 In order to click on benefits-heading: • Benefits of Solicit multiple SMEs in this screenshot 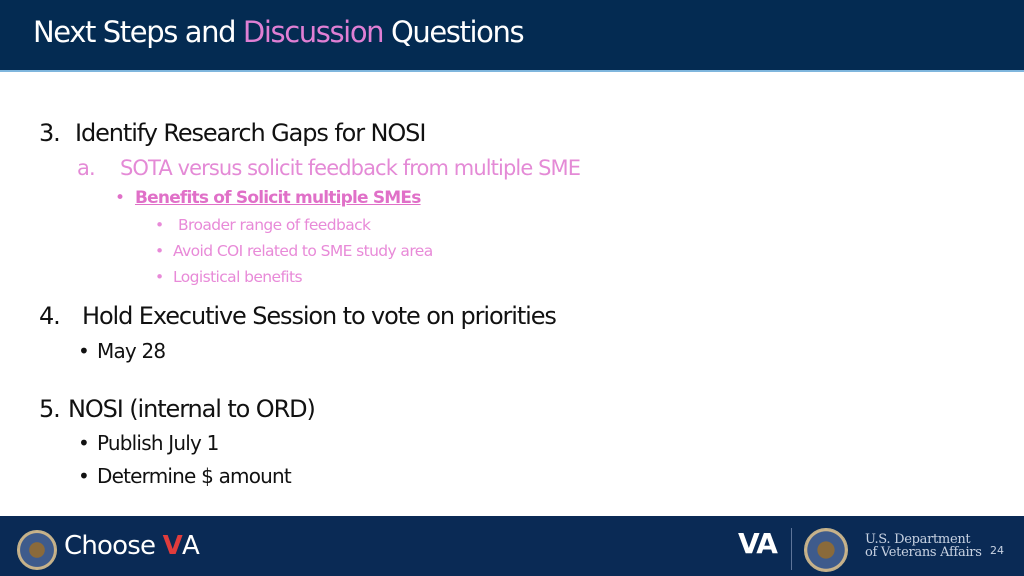, I will do `click(268, 198)`.